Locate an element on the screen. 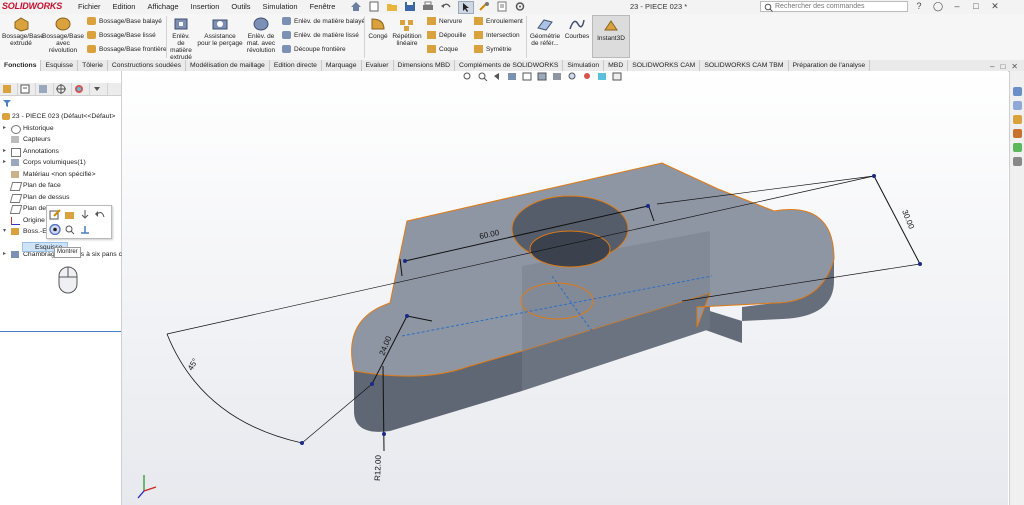 The image size is (1024, 505). solidworks-resources-icon is located at coordinates (1017, 91).